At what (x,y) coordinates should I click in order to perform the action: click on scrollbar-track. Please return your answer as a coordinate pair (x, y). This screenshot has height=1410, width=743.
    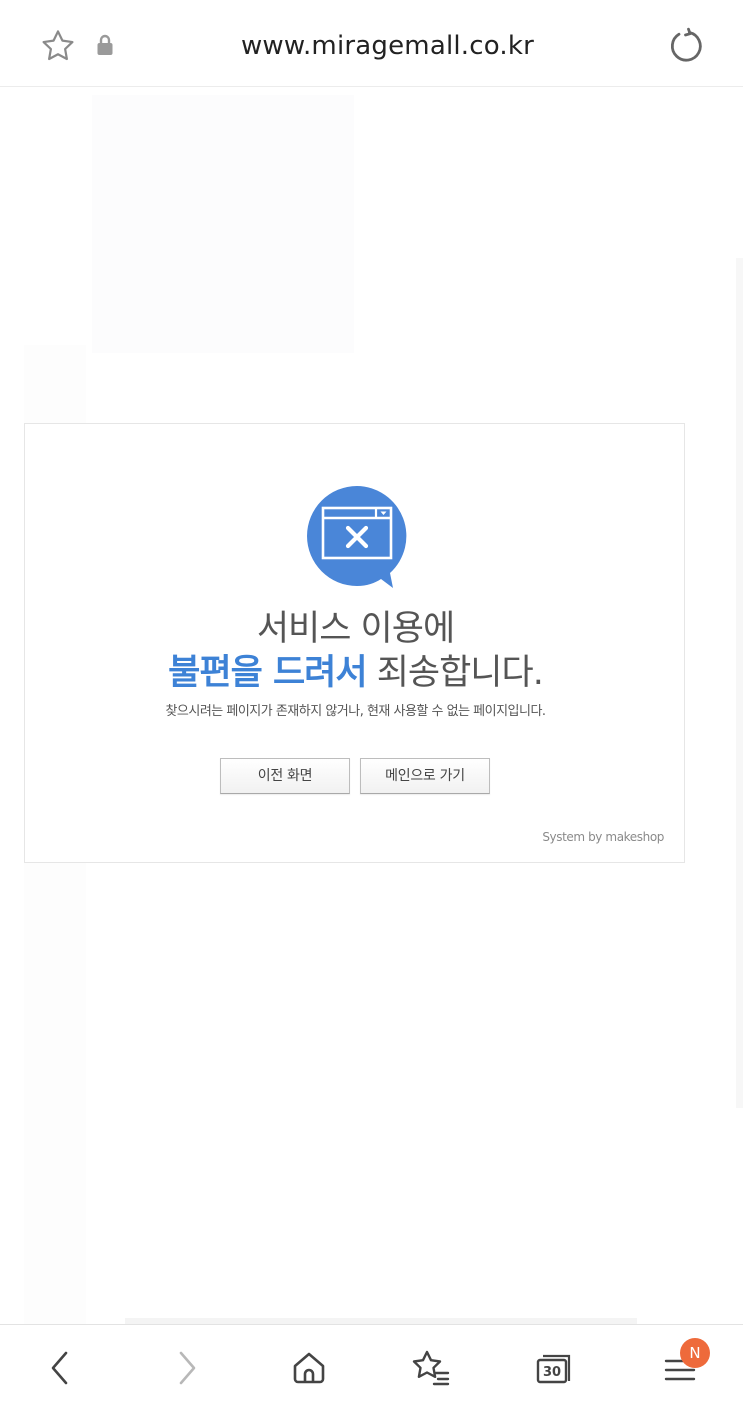
    Looking at the image, I should click on (739, 683).